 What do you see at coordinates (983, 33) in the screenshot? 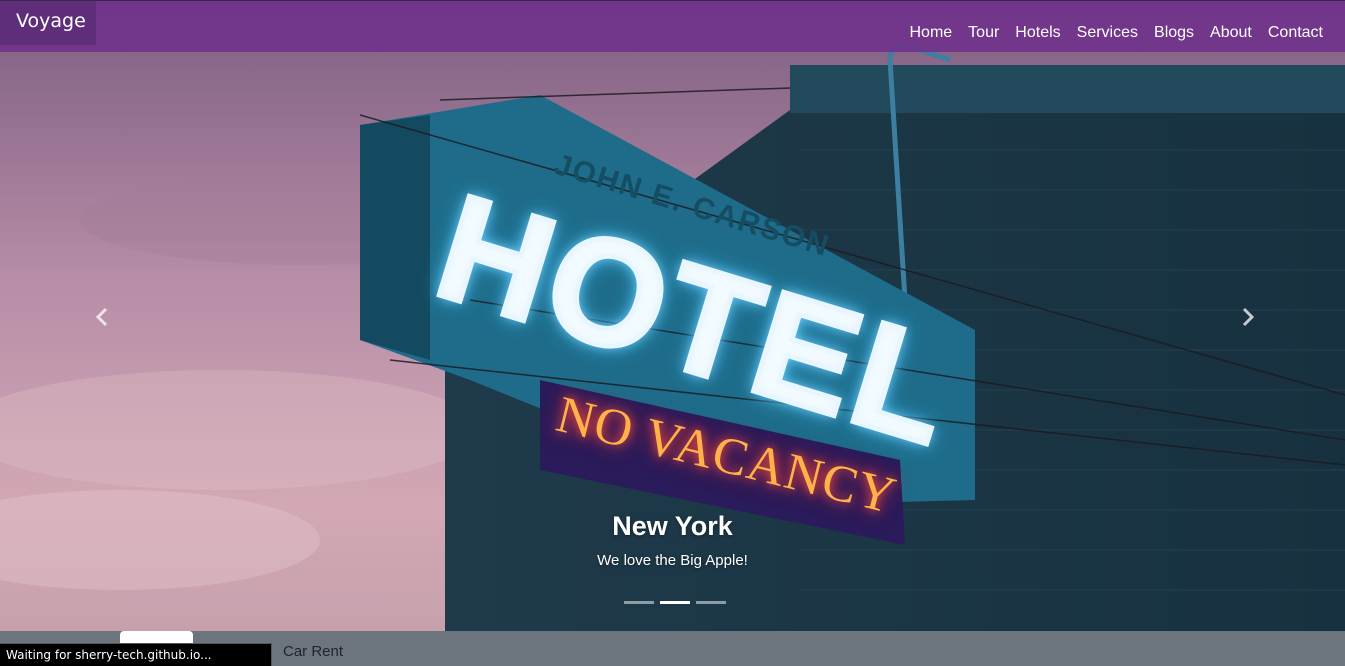
I see `nav-link-tour: Tour` at bounding box center [983, 33].